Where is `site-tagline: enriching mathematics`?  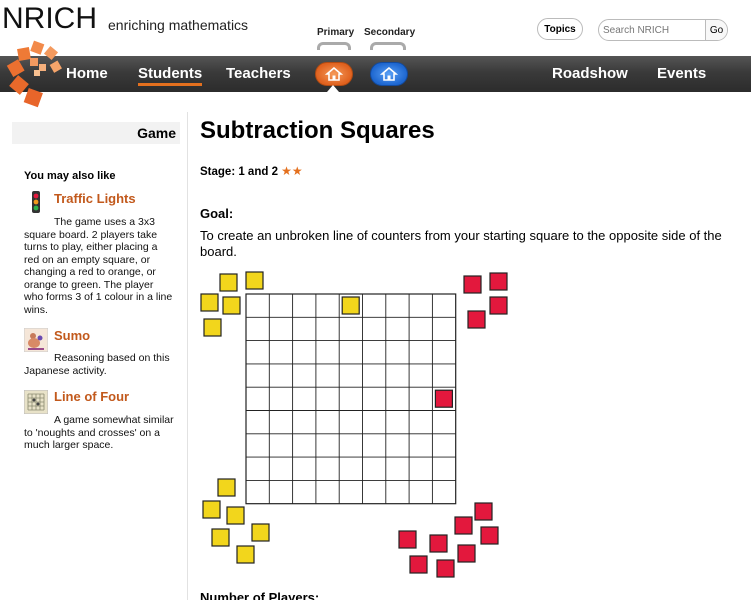 site-tagline: enriching mathematics is located at coordinates (178, 25).